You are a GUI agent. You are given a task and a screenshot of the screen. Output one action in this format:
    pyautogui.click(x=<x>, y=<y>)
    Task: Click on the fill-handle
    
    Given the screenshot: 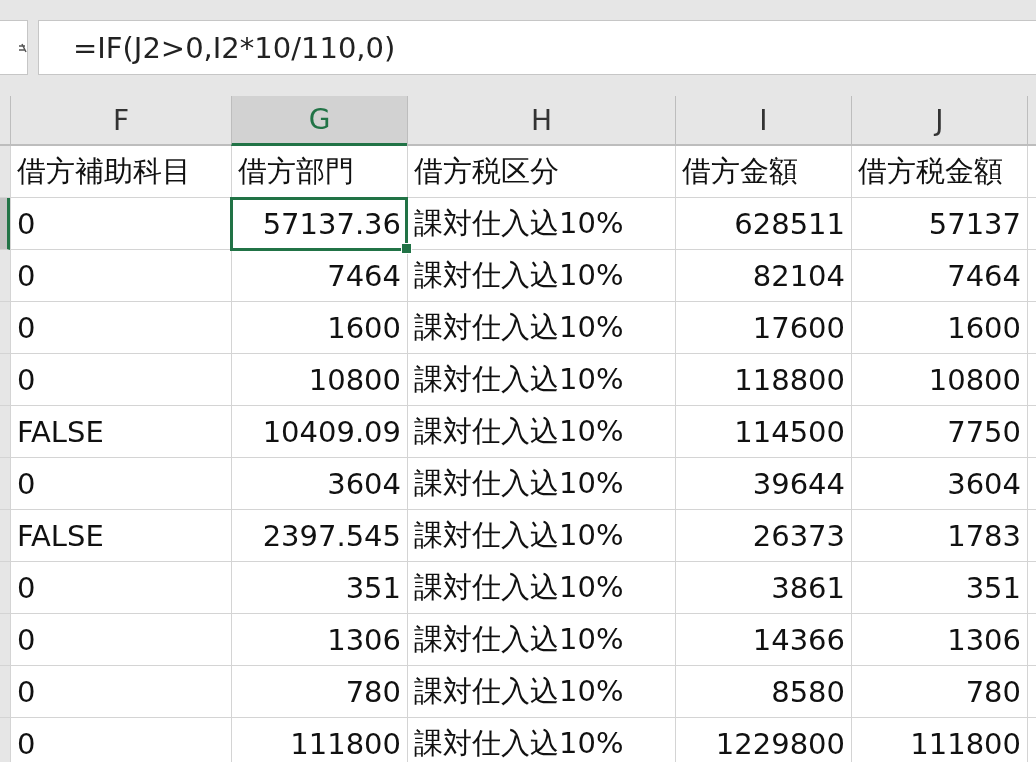 What is the action you would take?
    pyautogui.click(x=406, y=248)
    